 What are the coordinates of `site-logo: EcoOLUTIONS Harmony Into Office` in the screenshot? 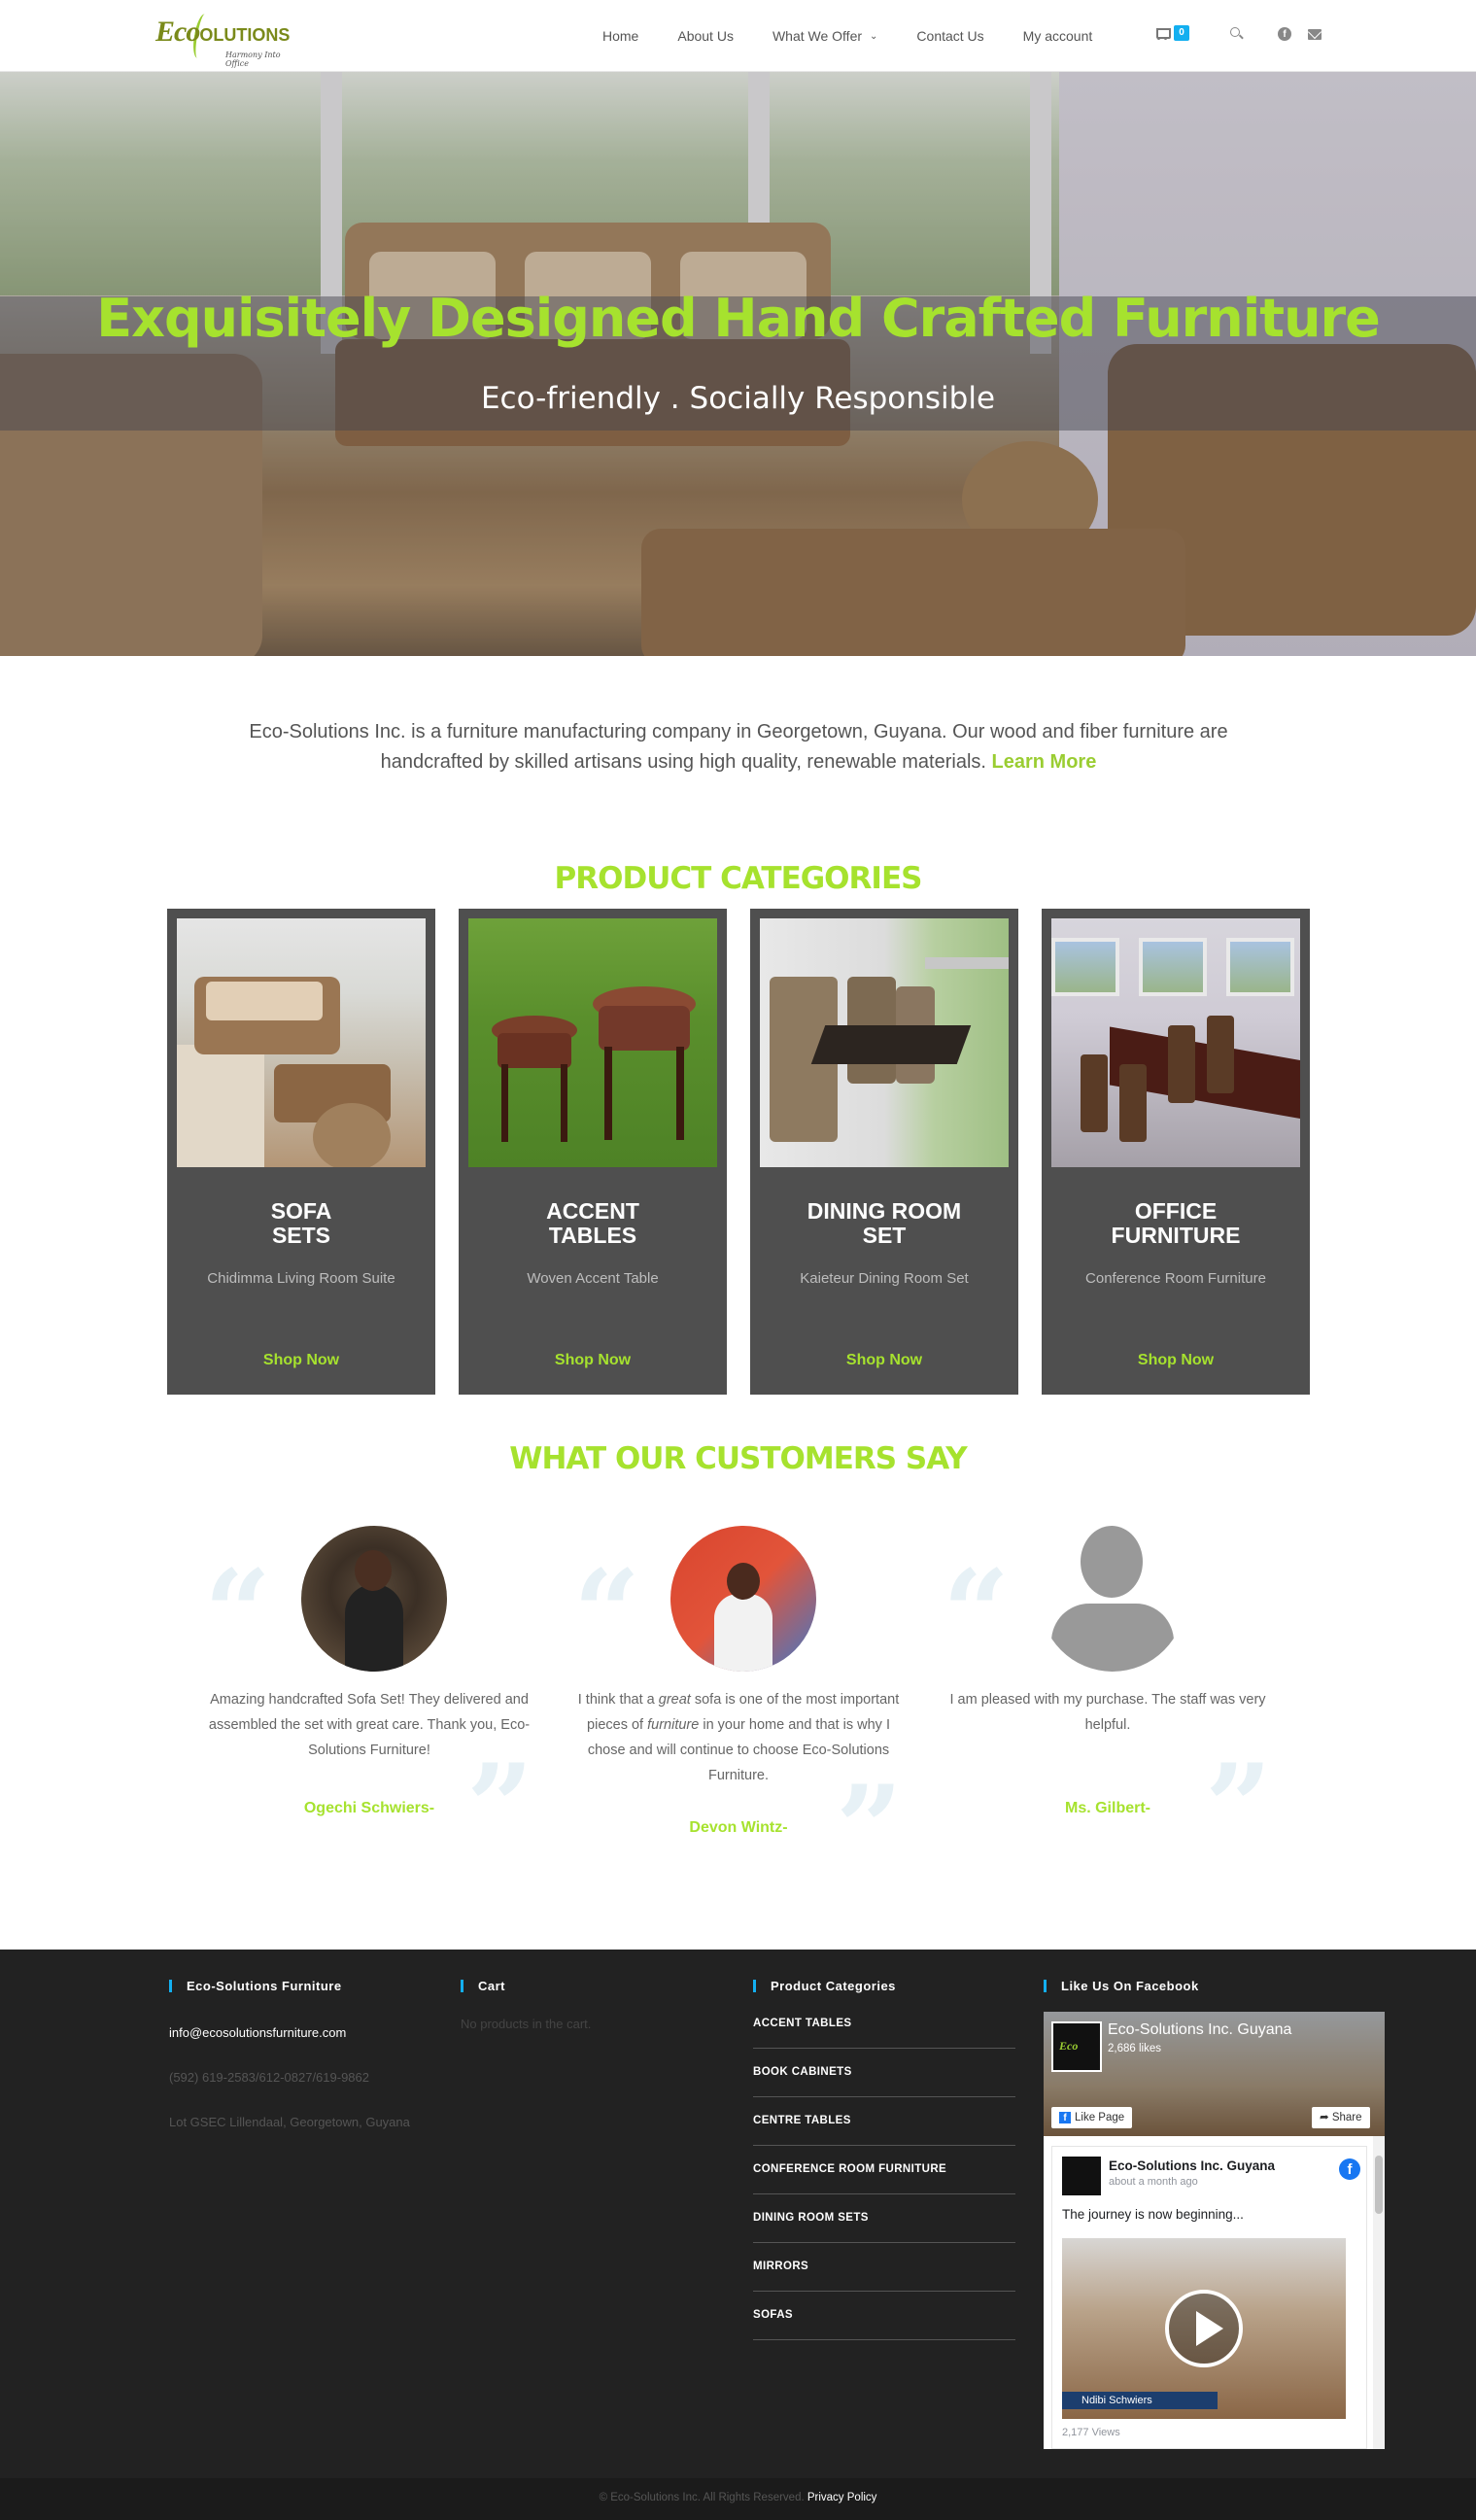 It's located at (228, 40).